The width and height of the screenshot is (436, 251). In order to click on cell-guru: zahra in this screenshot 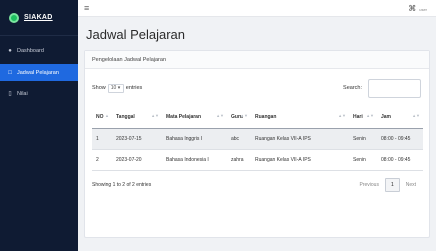, I will do `click(239, 160)`.